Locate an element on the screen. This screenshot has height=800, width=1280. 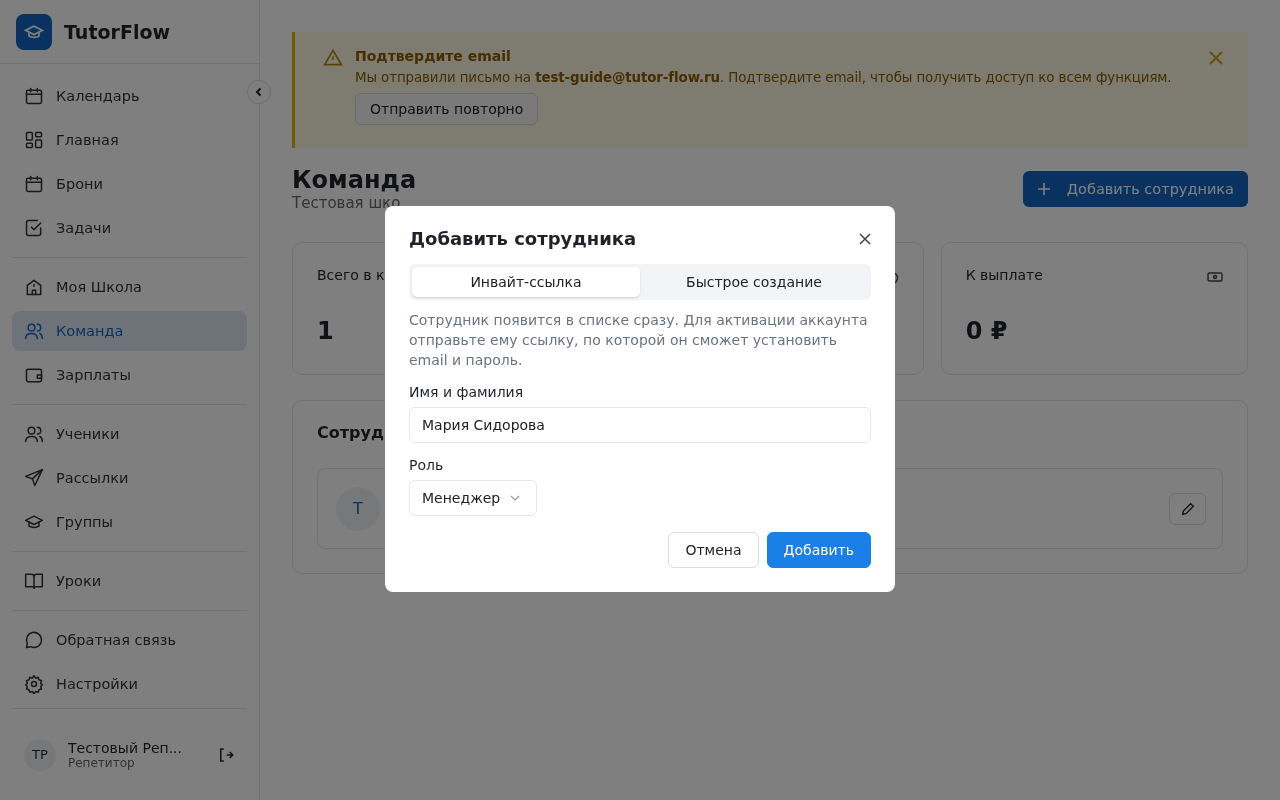
stat-label: Всего в к is located at coordinates (351, 275).